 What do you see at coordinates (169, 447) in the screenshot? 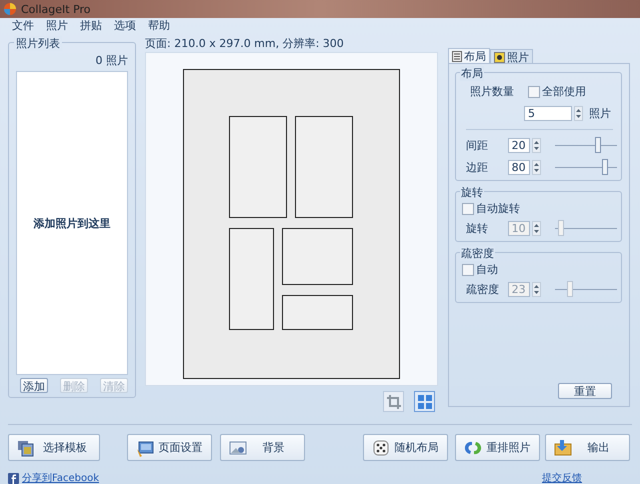
I see `toolbar-button: 页面设置` at bounding box center [169, 447].